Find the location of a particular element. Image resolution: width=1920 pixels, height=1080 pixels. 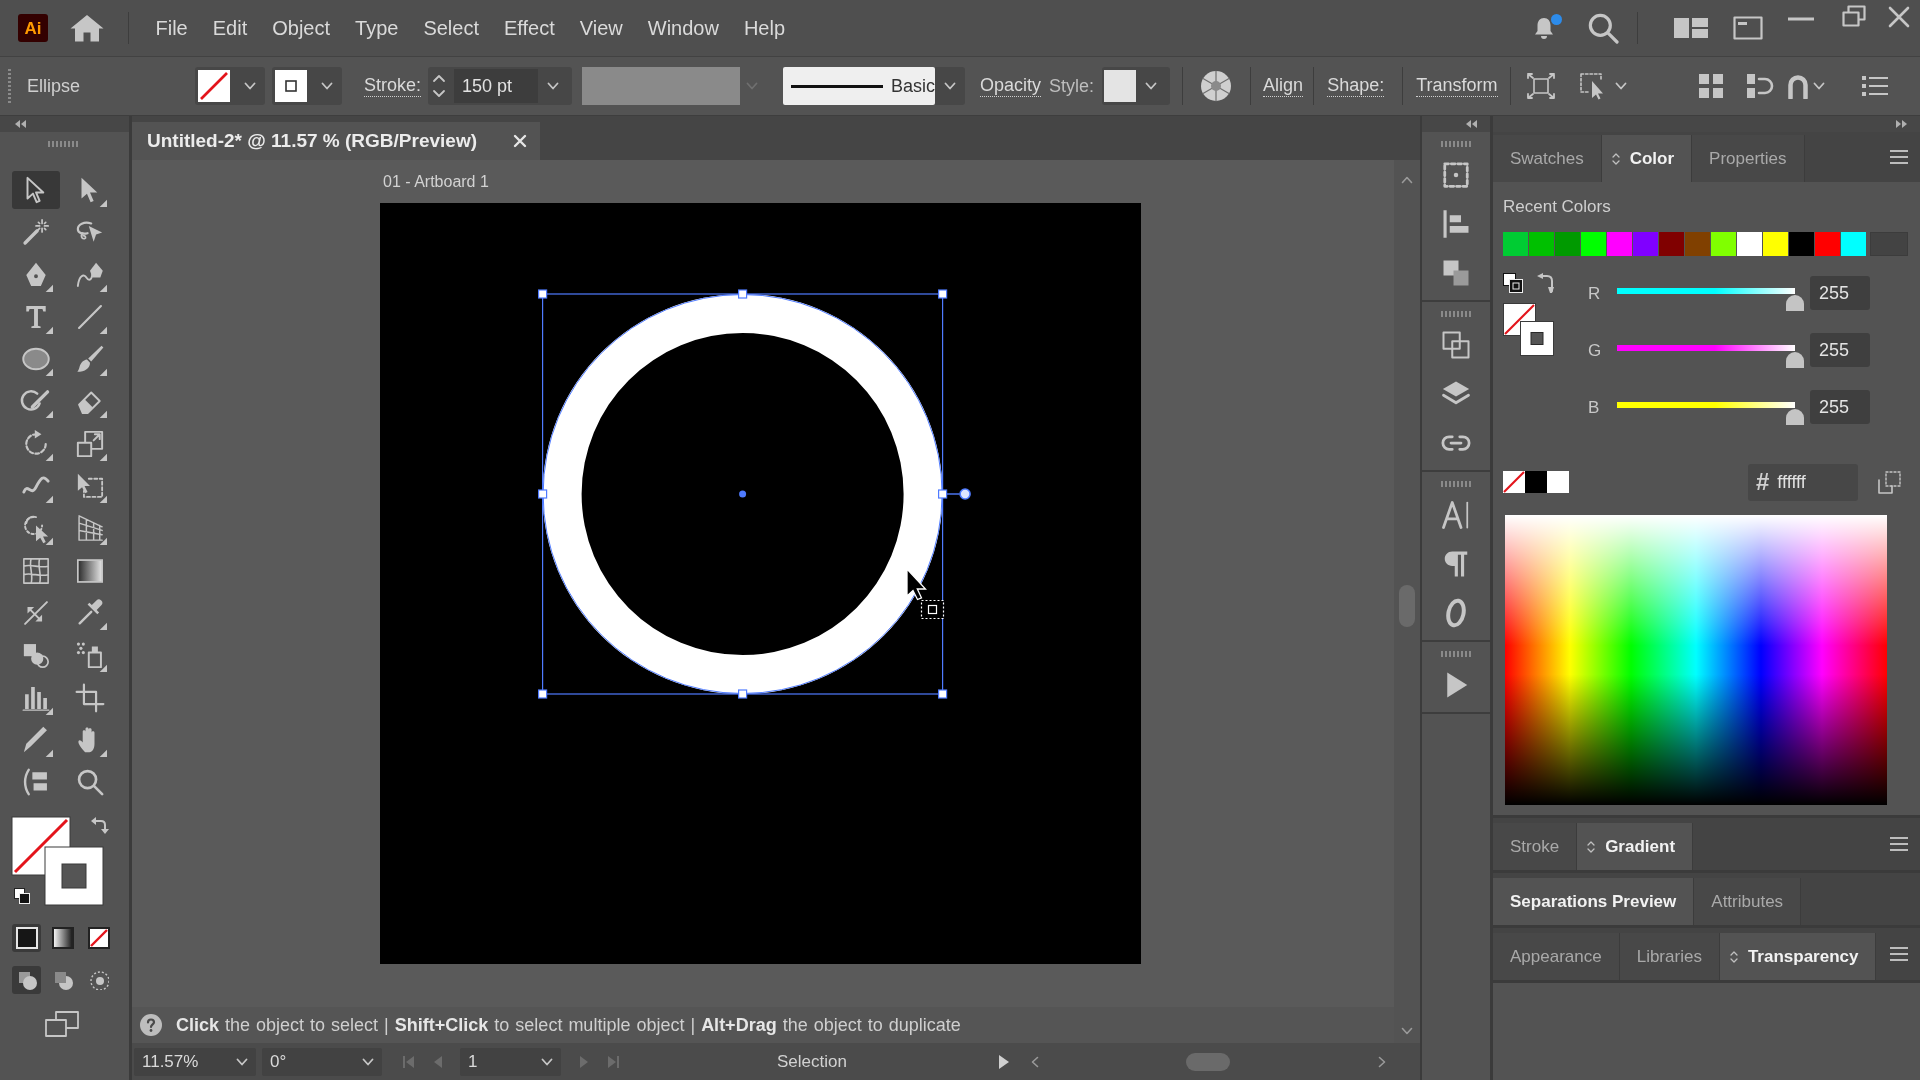

hex-field: # ffffff is located at coordinates (1803, 482).